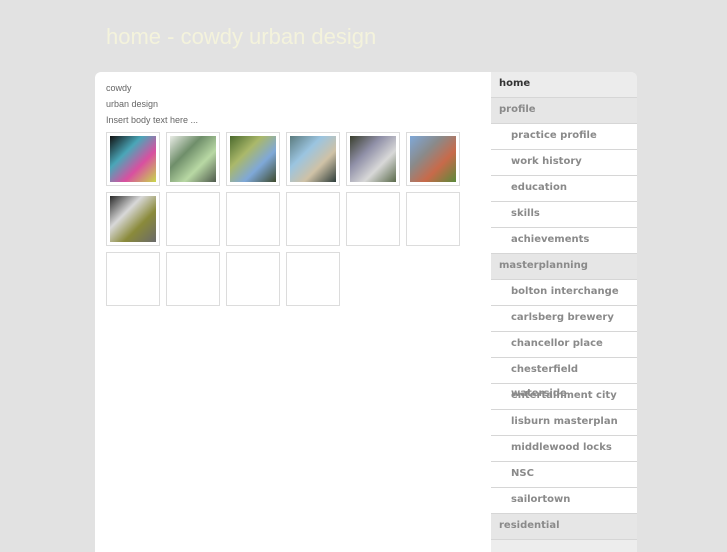  What do you see at coordinates (564, 378) in the screenshot?
I see `sidebar-item-chesterfield-waterside: chesterfield waterside` at bounding box center [564, 378].